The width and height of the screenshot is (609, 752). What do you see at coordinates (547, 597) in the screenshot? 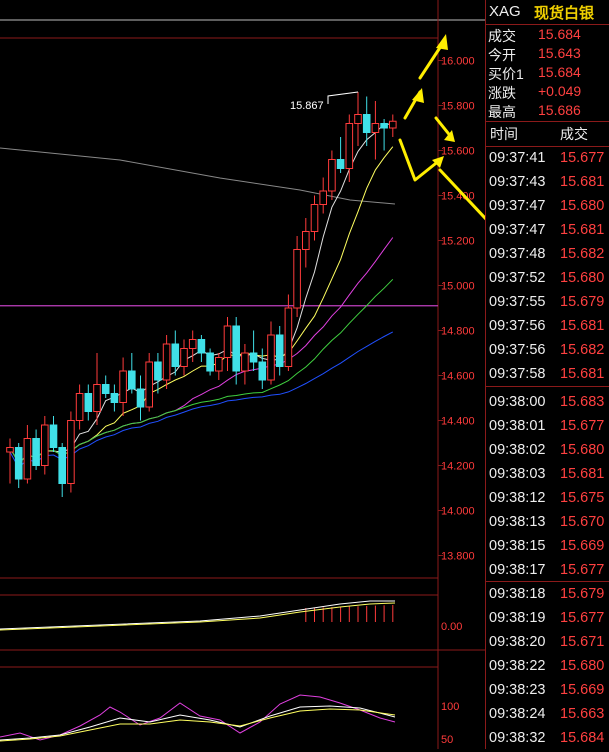
I see `tick-row: 09:38:18 15.679` at bounding box center [547, 597].